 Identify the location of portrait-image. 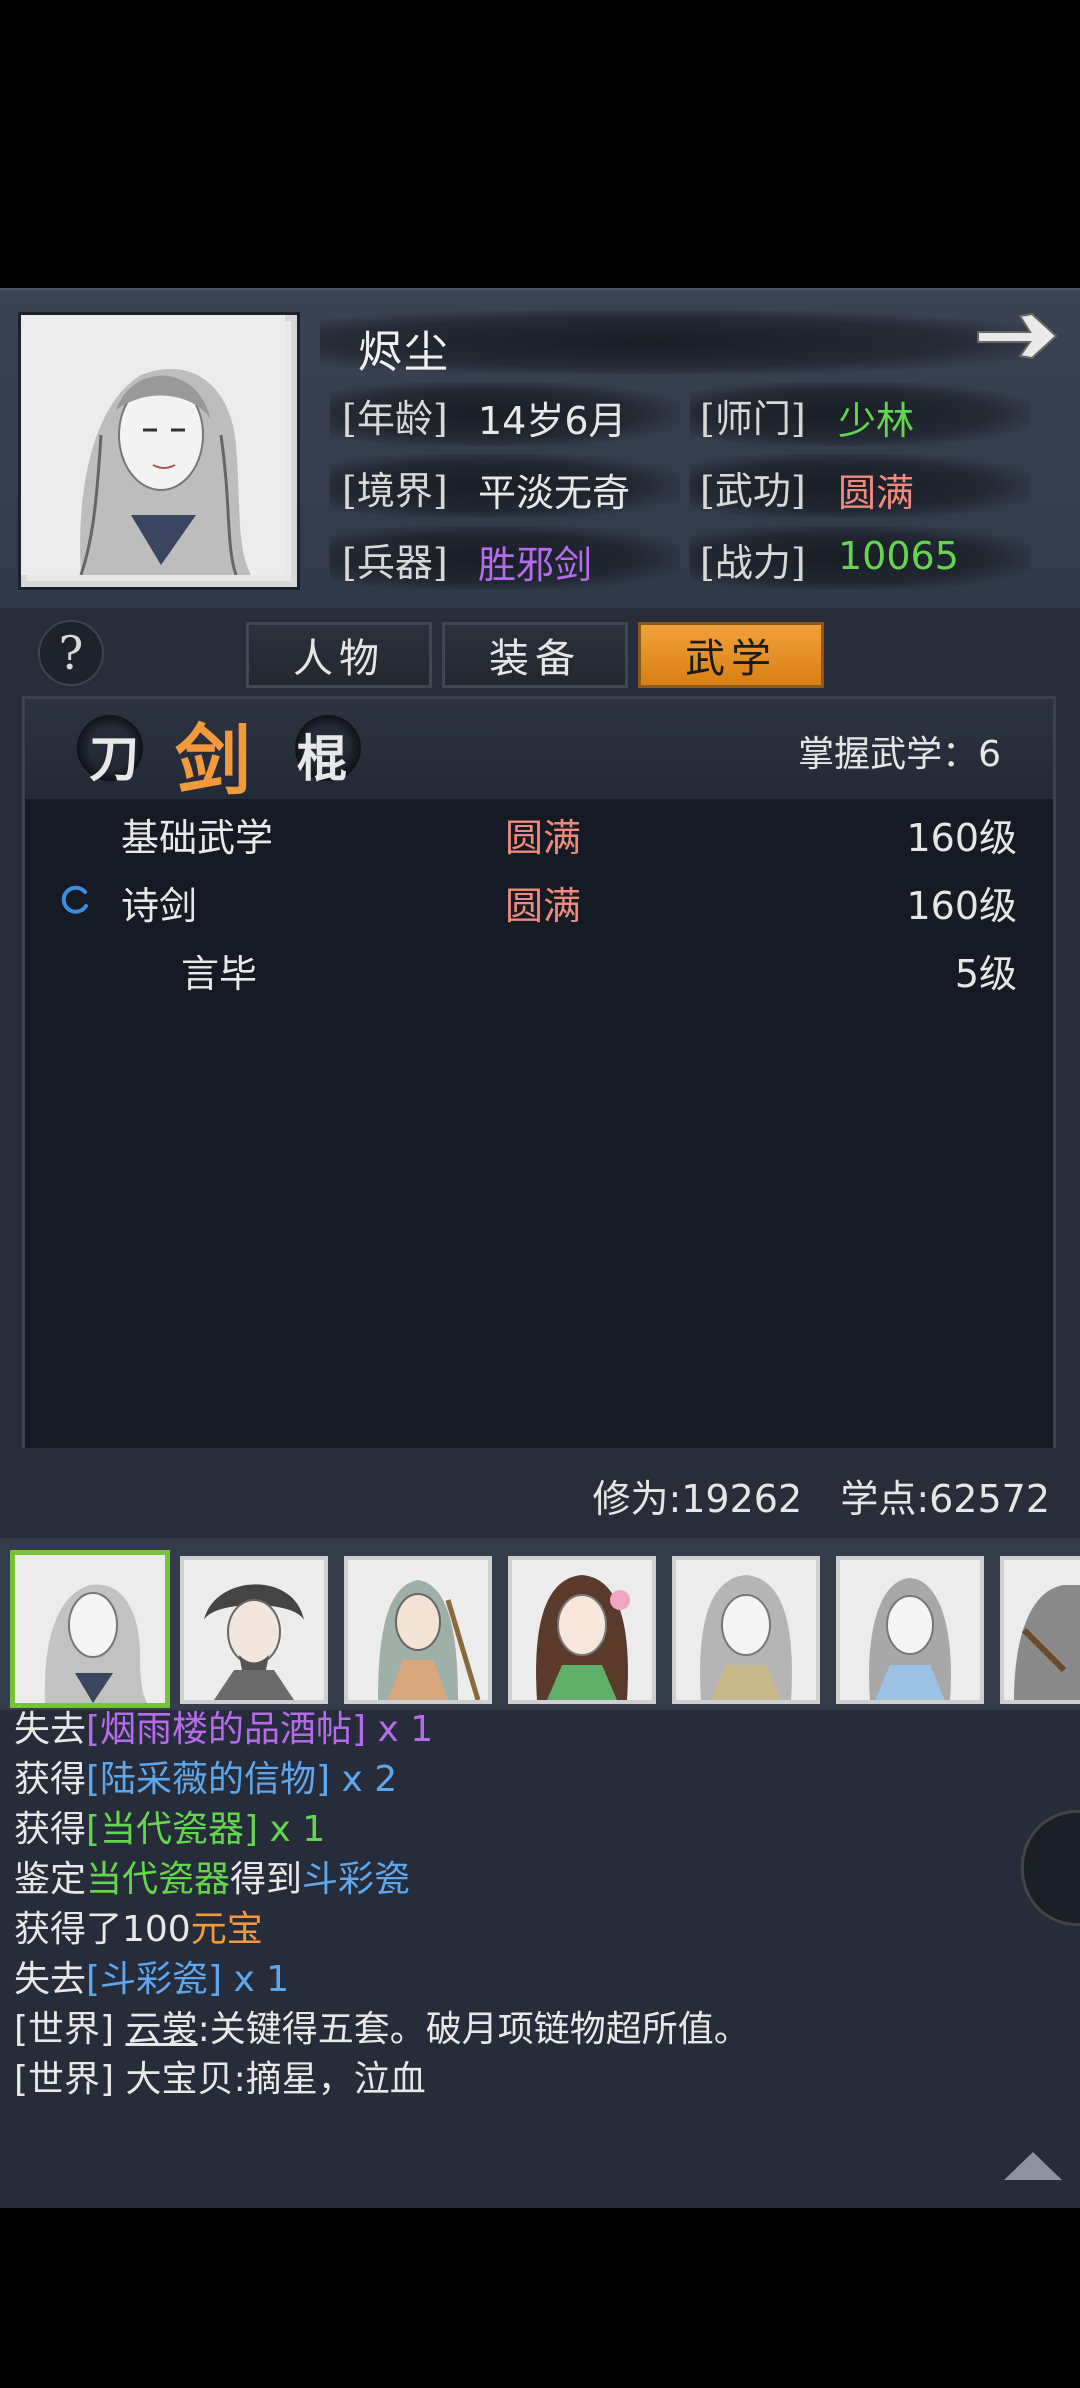
(153, 445).